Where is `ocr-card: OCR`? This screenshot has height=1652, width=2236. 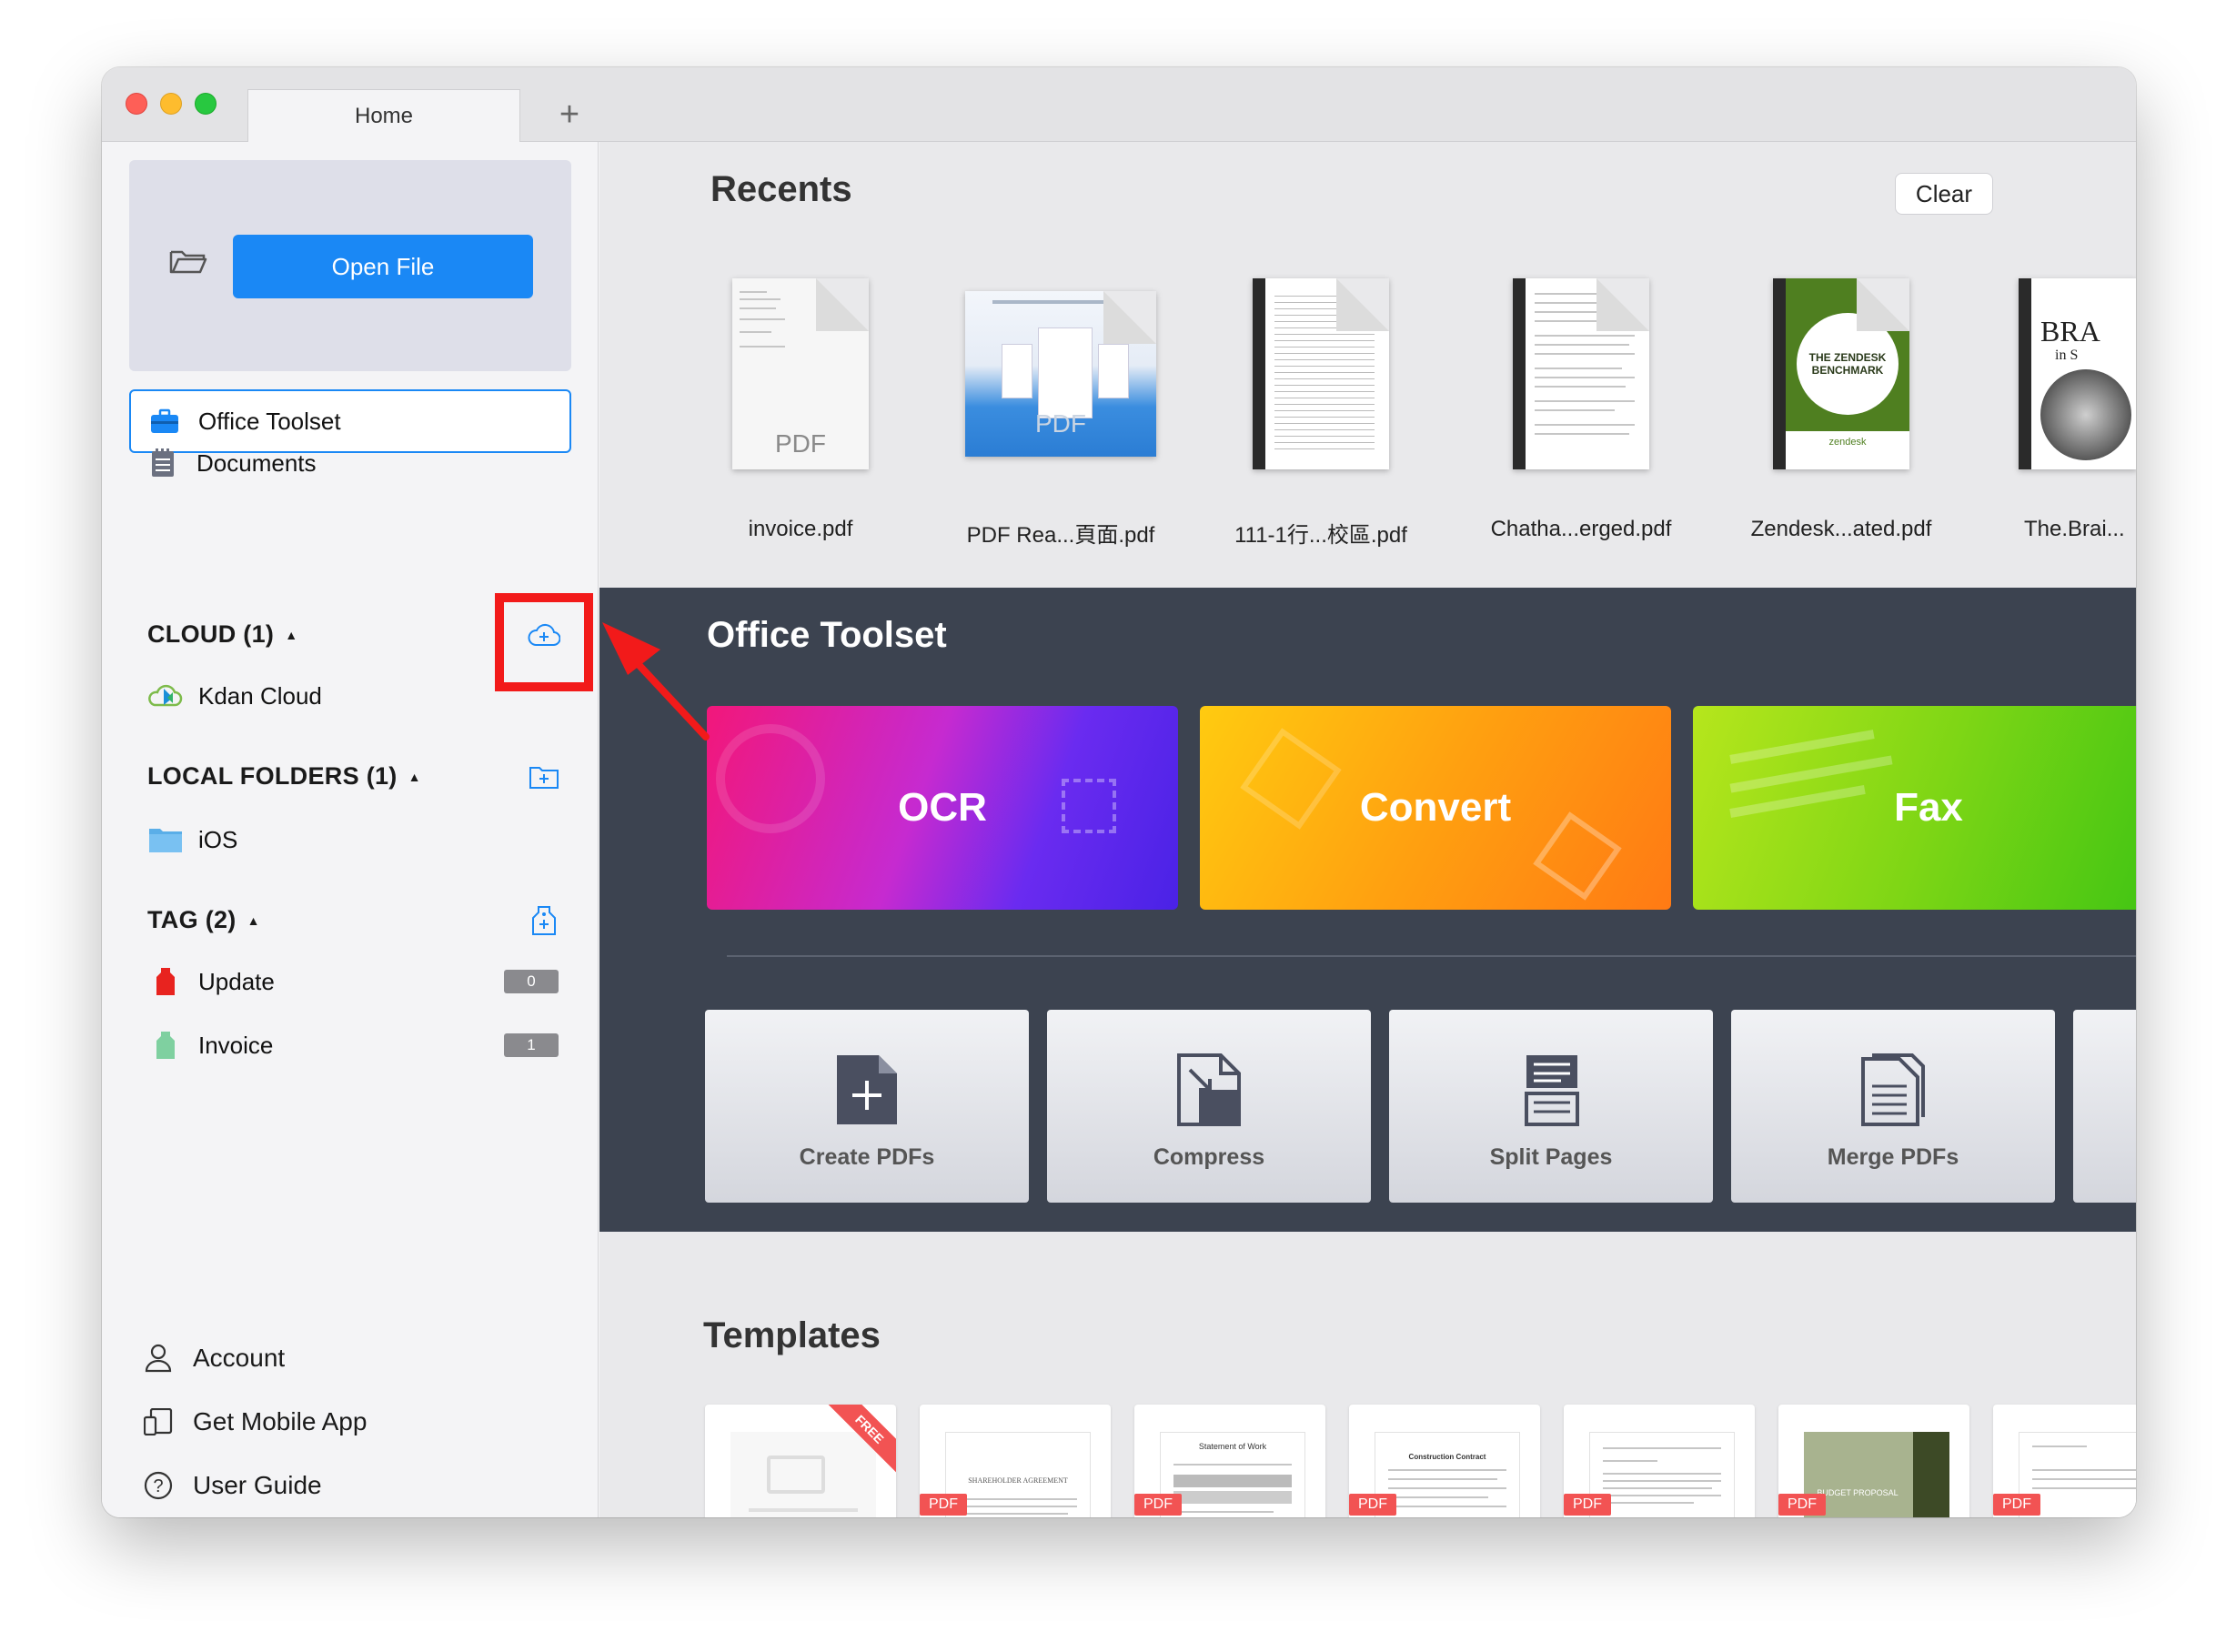 ocr-card: OCR is located at coordinates (942, 808).